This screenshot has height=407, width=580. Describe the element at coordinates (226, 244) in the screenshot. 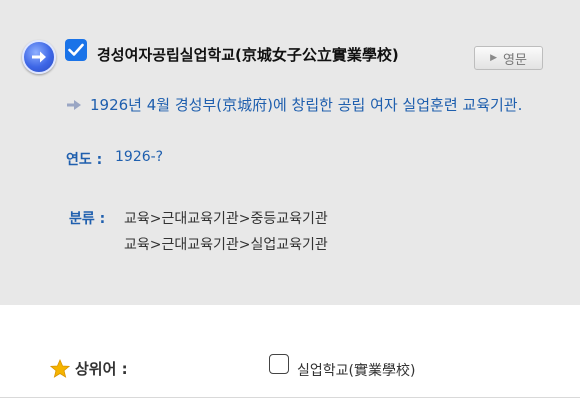

I see `category-item: 교육>근대교육기관>실업교육기관` at that location.